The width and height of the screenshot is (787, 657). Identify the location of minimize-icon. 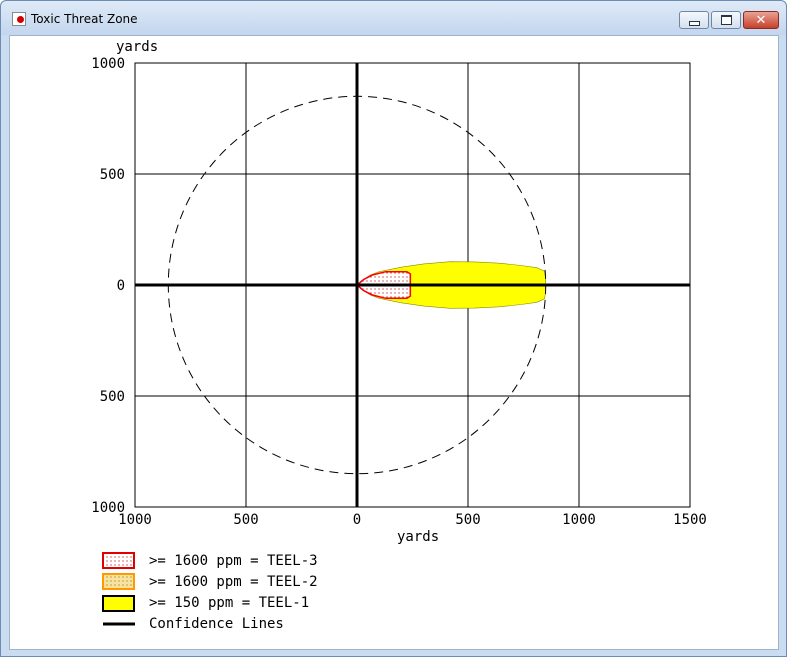
(694, 23).